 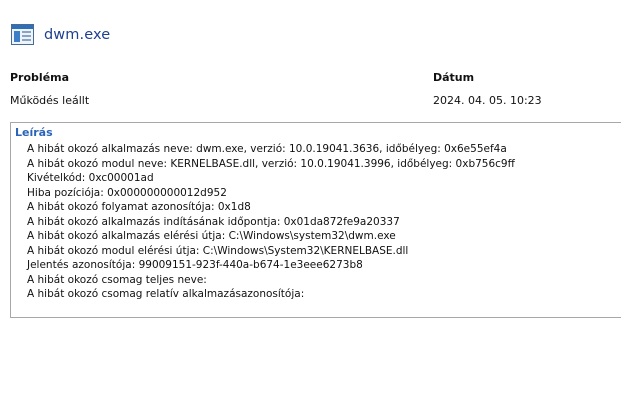 I want to click on app-name-title: dwm.exe, so click(x=77, y=35).